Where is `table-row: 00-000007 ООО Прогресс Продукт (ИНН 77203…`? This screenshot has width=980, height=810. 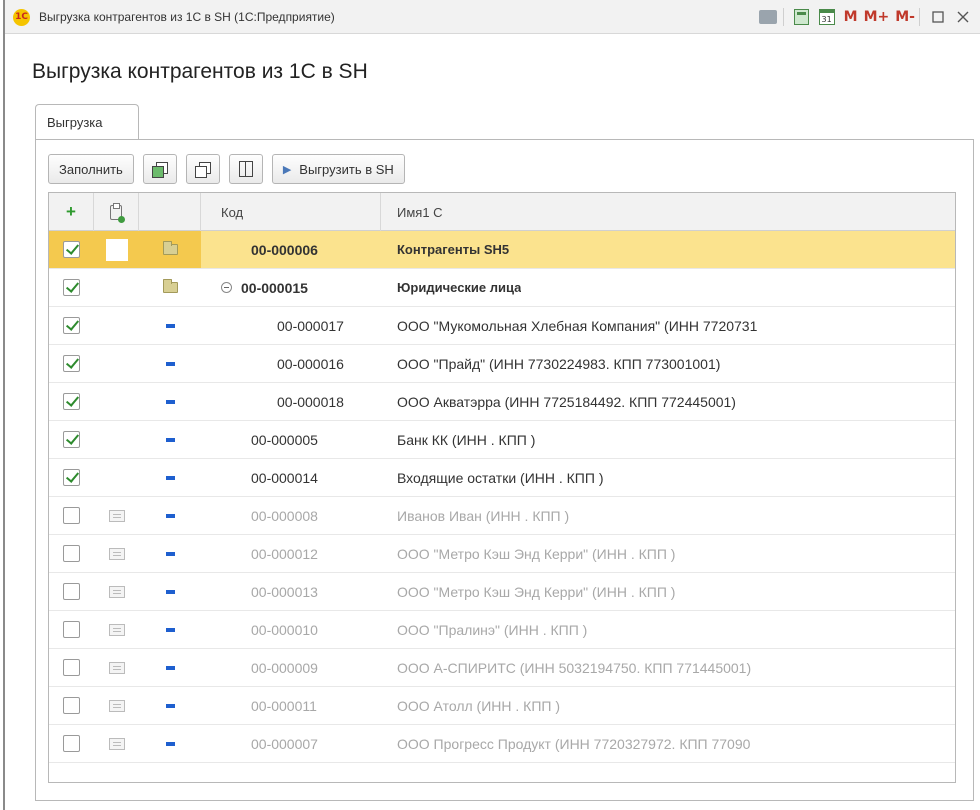 table-row: 00-000007 ООО Прогресс Продукт (ИНН 77203… is located at coordinates (502, 744).